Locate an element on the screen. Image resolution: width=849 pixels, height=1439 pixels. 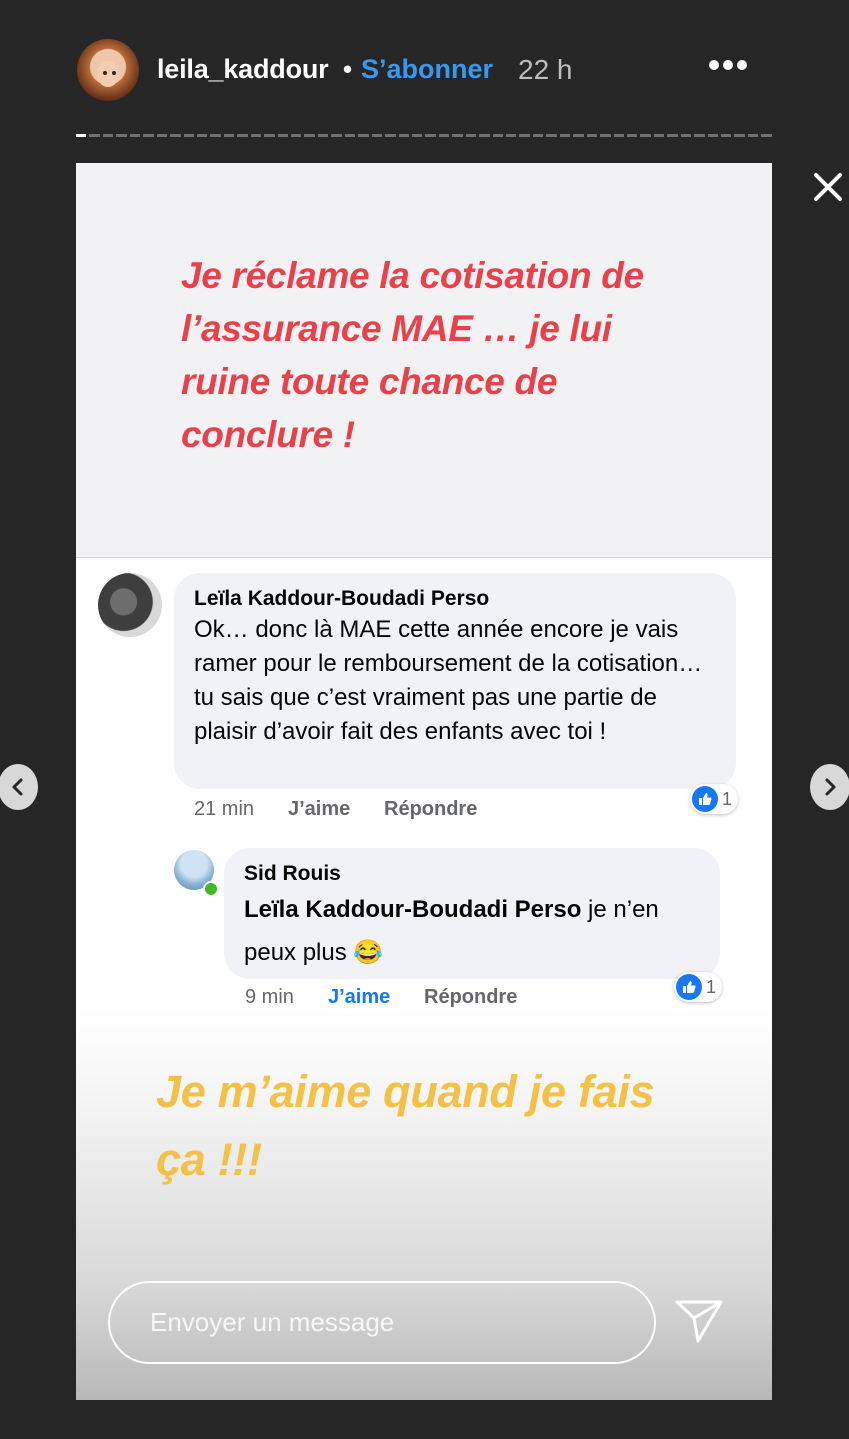
comment-reply-link: Répondre is located at coordinates (431, 809).